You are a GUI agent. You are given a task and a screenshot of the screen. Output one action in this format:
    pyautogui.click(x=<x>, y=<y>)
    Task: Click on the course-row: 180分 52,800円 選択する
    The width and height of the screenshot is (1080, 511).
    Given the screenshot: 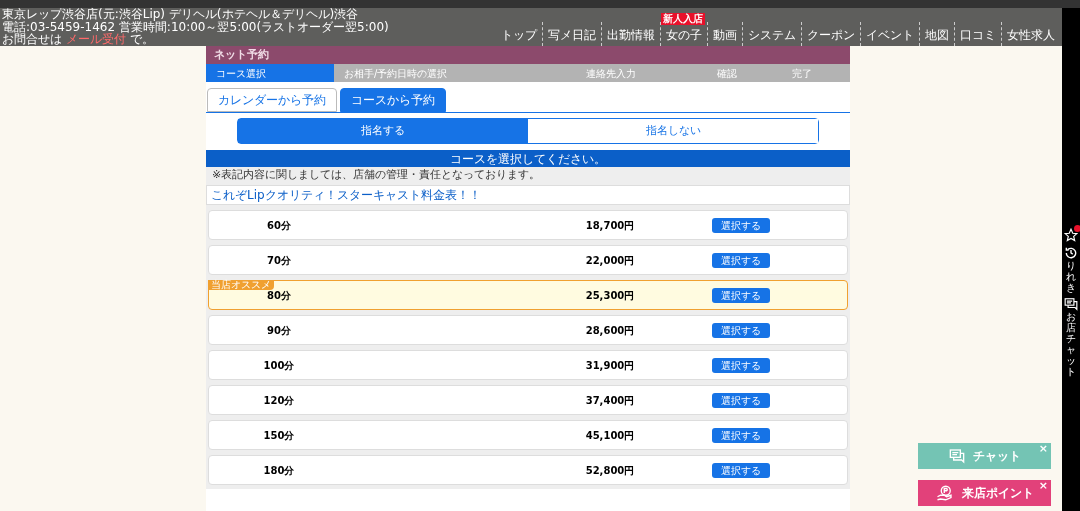 What is the action you would take?
    pyautogui.click(x=528, y=470)
    